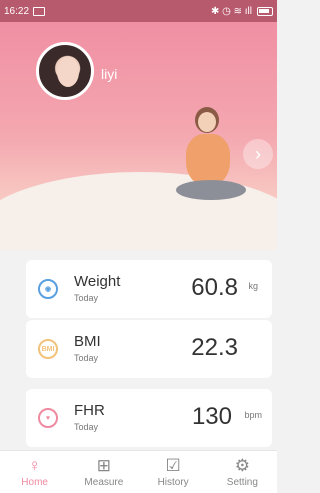  Describe the element at coordinates (17, 11) in the screenshot. I see `status-time: 16:22` at that location.